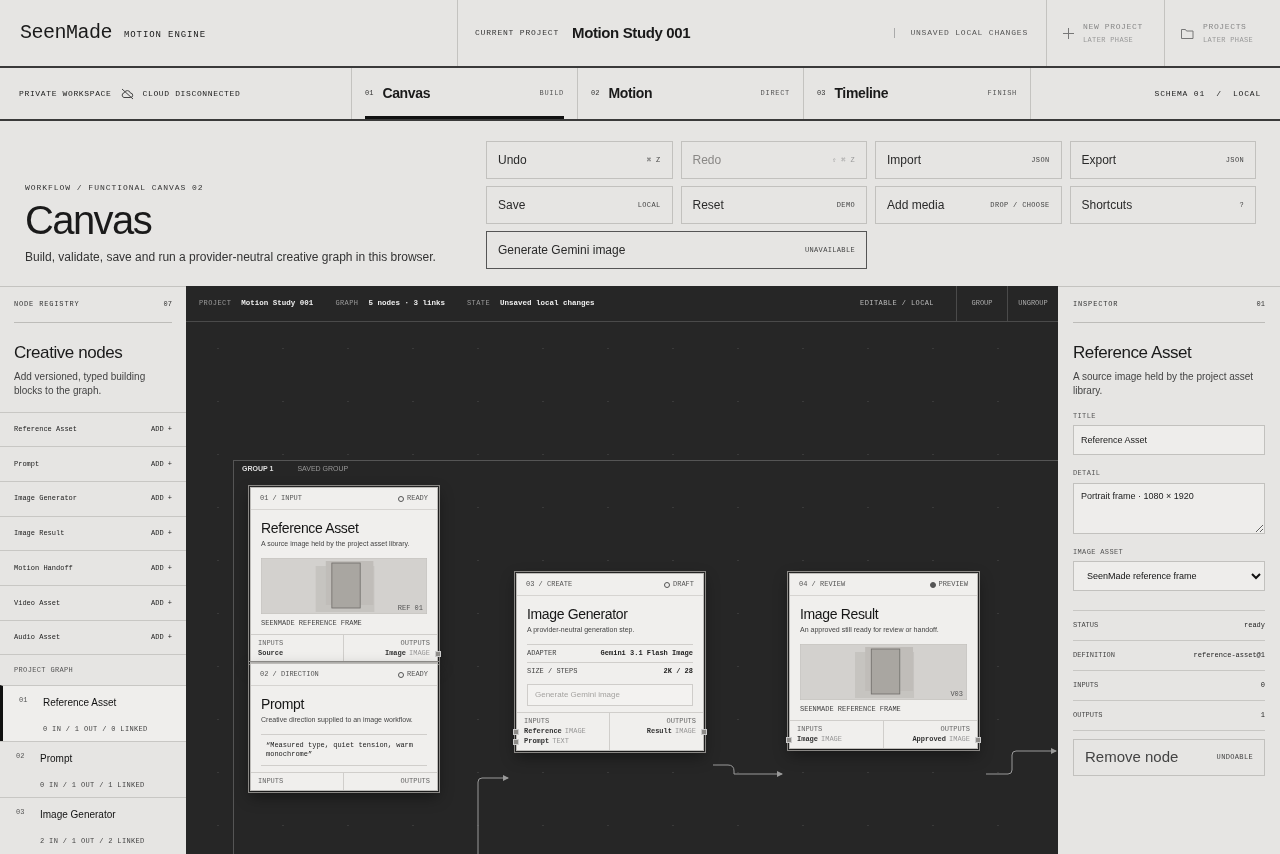 This screenshot has width=1280, height=854. I want to click on asset-select: SeenMade reference frame, so click(1169, 576).